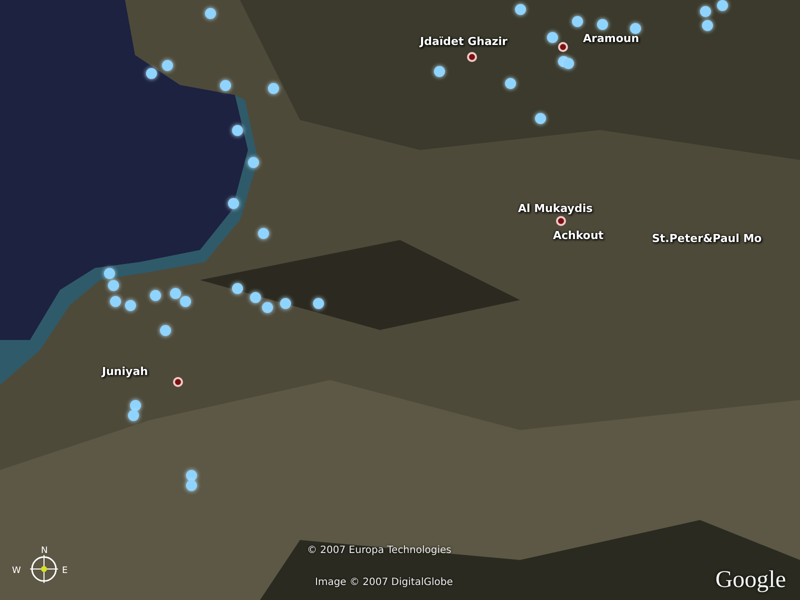 The width and height of the screenshot is (800, 600). I want to click on compass: N W E, so click(42, 568).